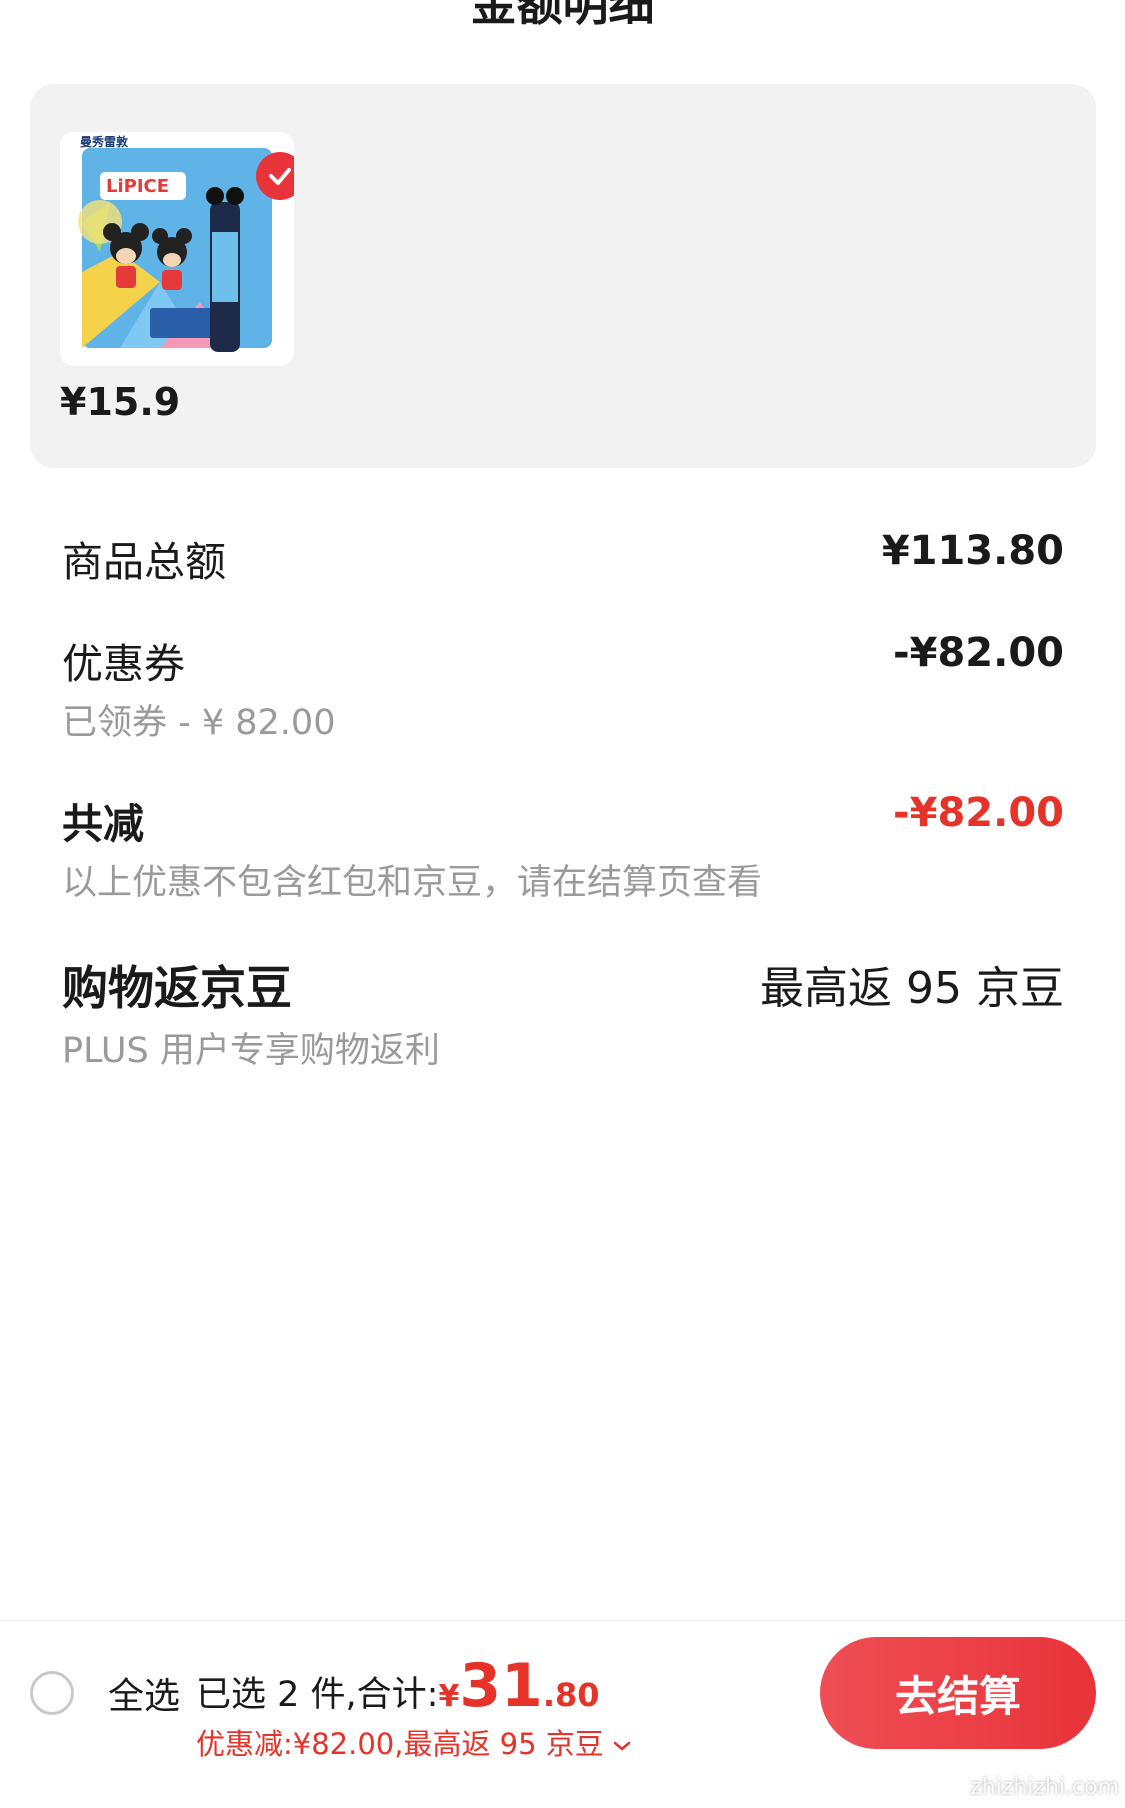  What do you see at coordinates (52, 1693) in the screenshot?
I see `select-all-radio` at bounding box center [52, 1693].